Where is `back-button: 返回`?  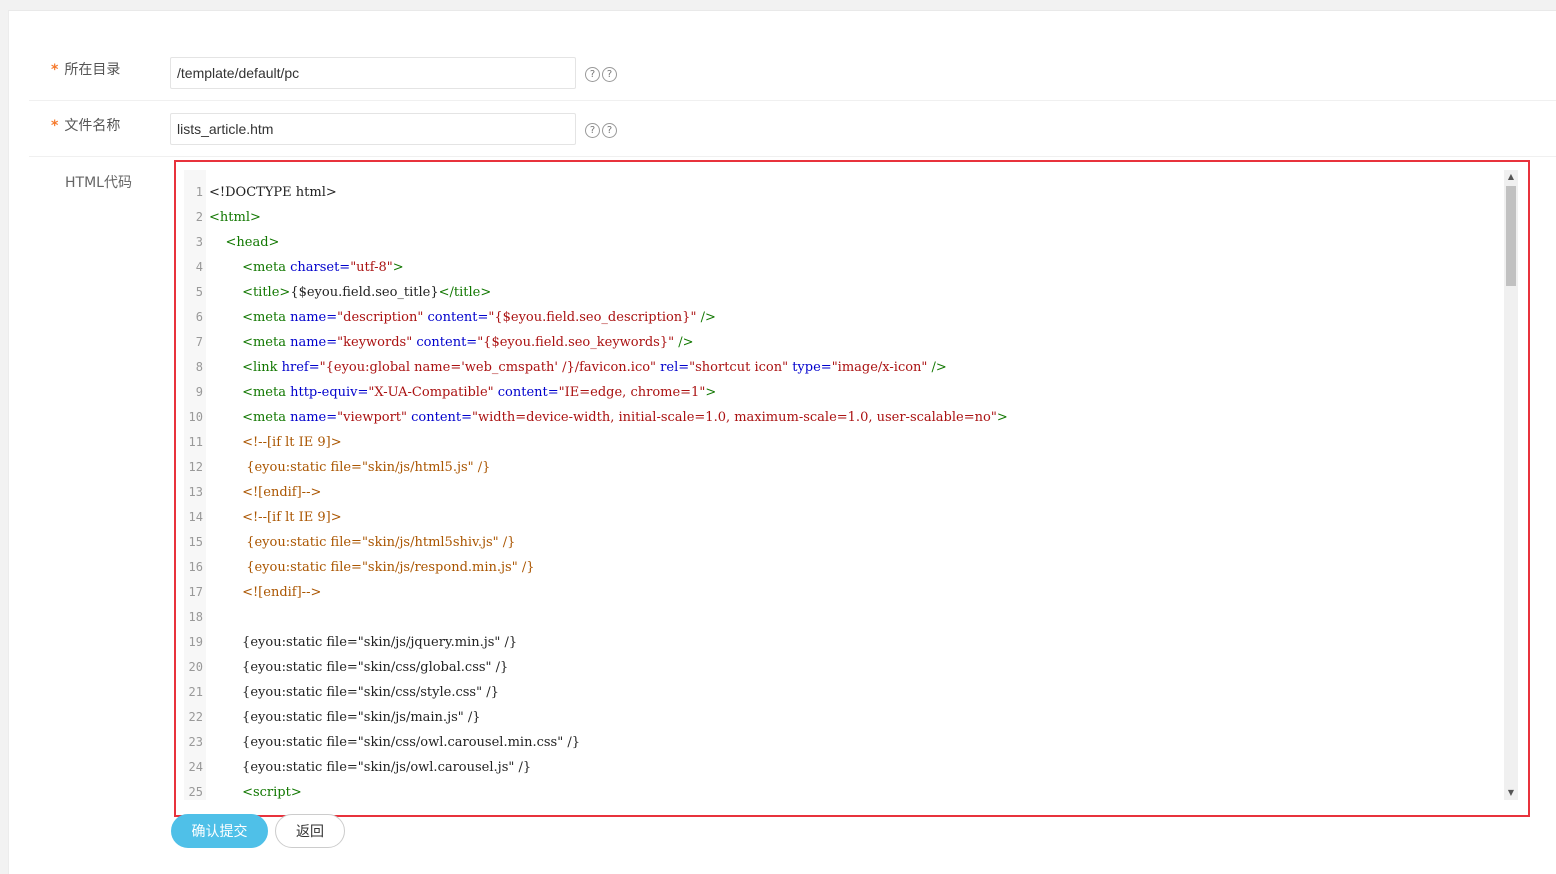
back-button: 返回 is located at coordinates (310, 831).